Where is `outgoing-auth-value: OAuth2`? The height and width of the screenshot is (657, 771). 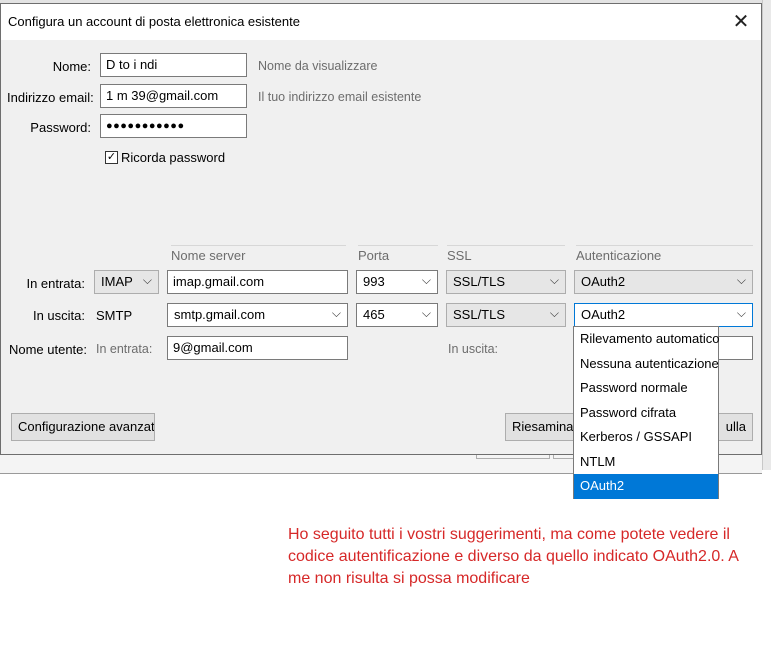
outgoing-auth-value: OAuth2 is located at coordinates (603, 314).